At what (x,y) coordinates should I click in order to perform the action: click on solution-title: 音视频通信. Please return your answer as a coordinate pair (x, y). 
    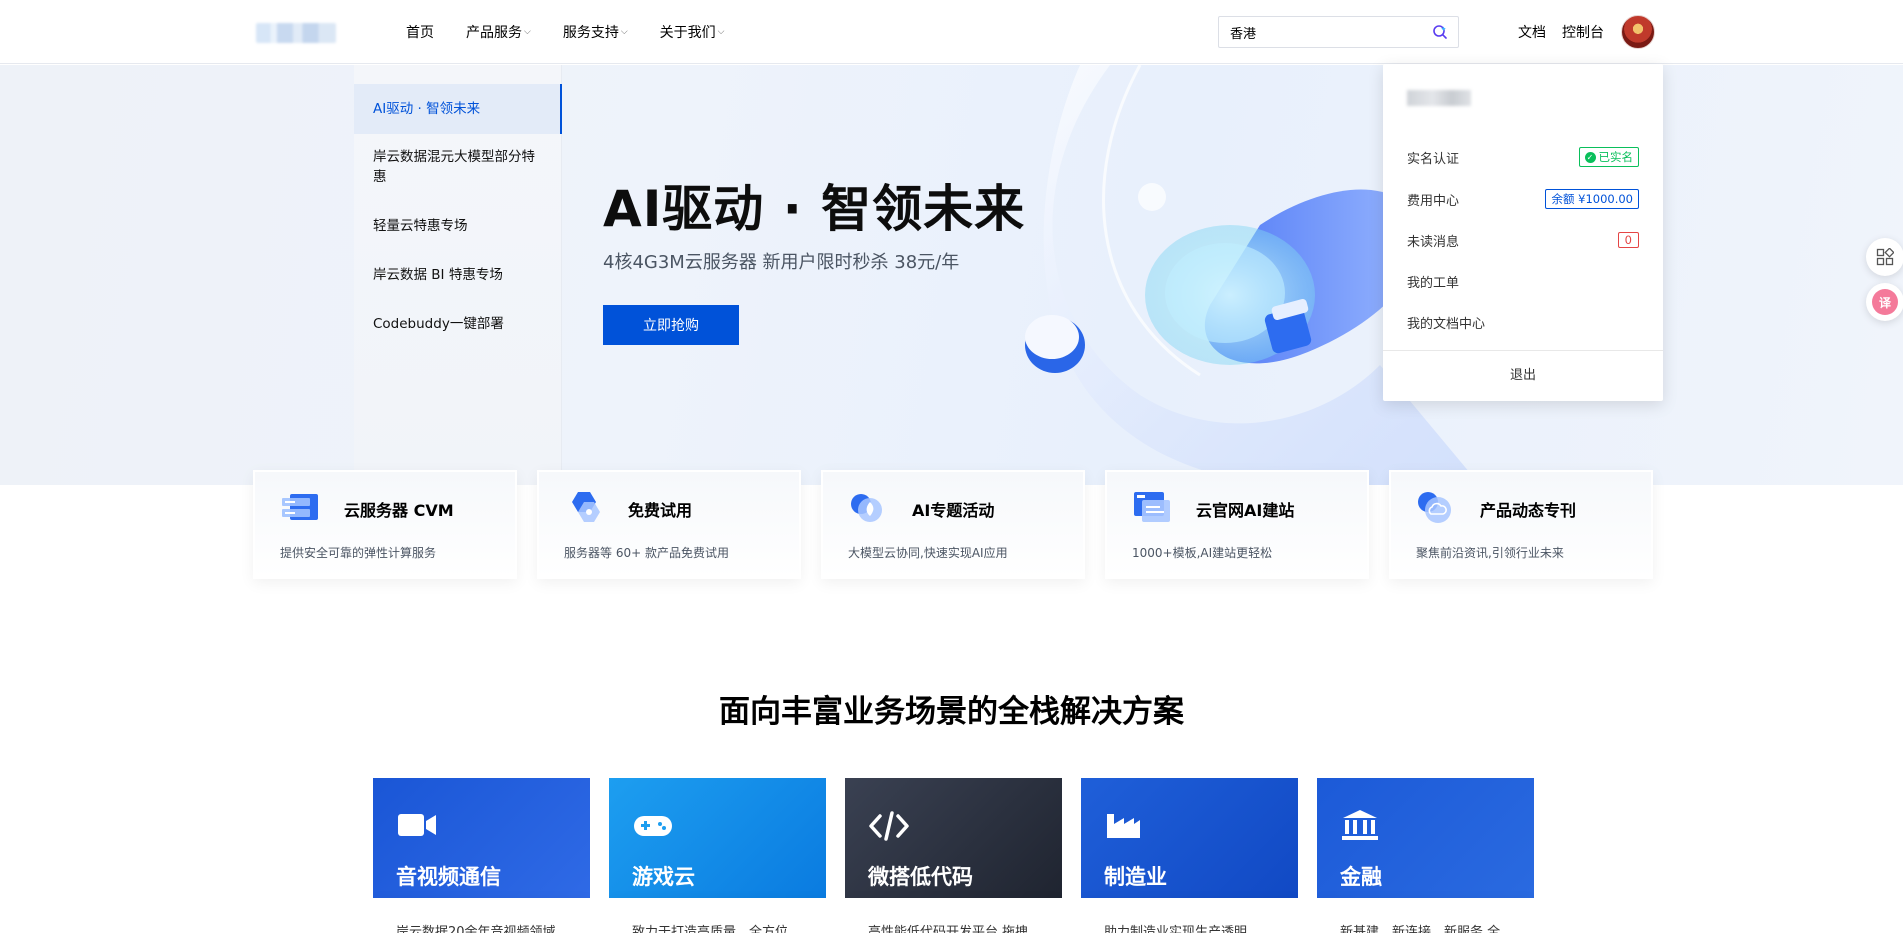
    Looking at the image, I should click on (448, 877).